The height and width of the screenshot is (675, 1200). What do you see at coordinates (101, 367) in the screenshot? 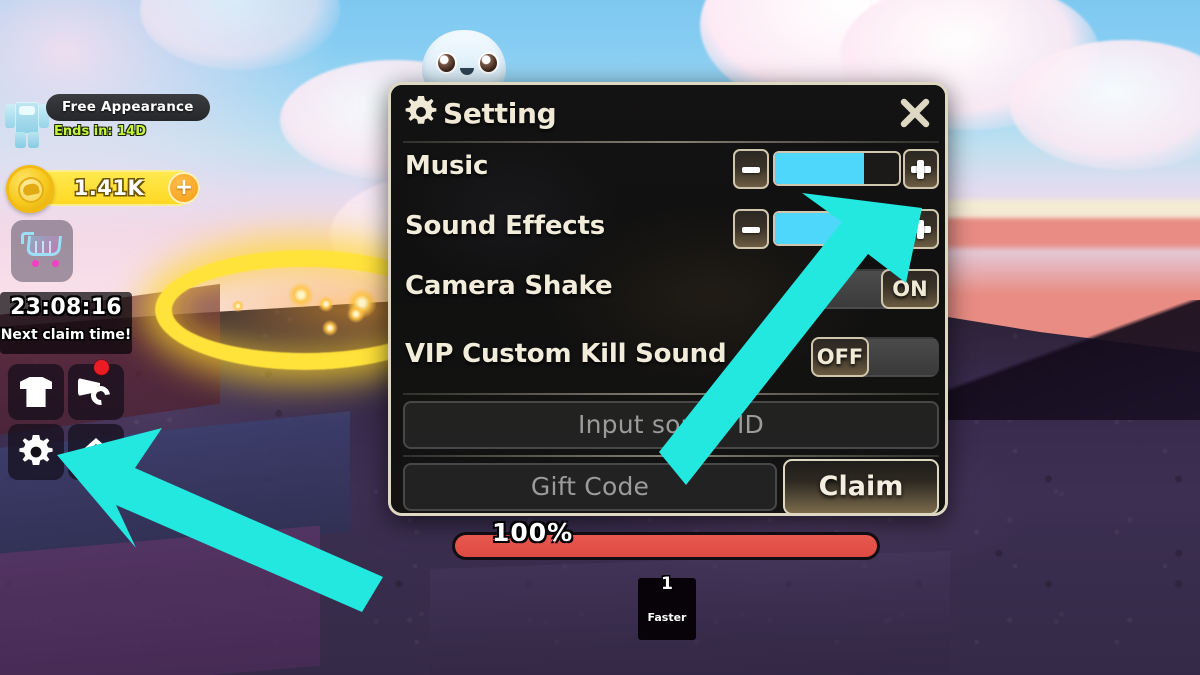
I see `notification-badge-icon` at bounding box center [101, 367].